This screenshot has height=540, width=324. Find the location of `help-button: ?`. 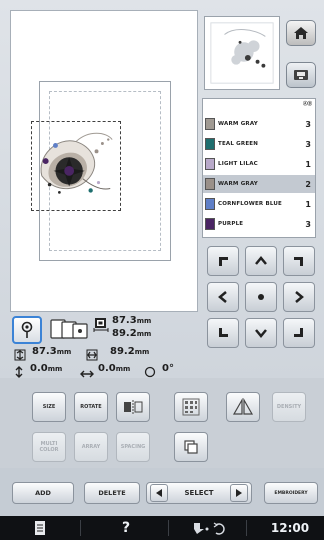

help-button: ? is located at coordinates (126, 528).